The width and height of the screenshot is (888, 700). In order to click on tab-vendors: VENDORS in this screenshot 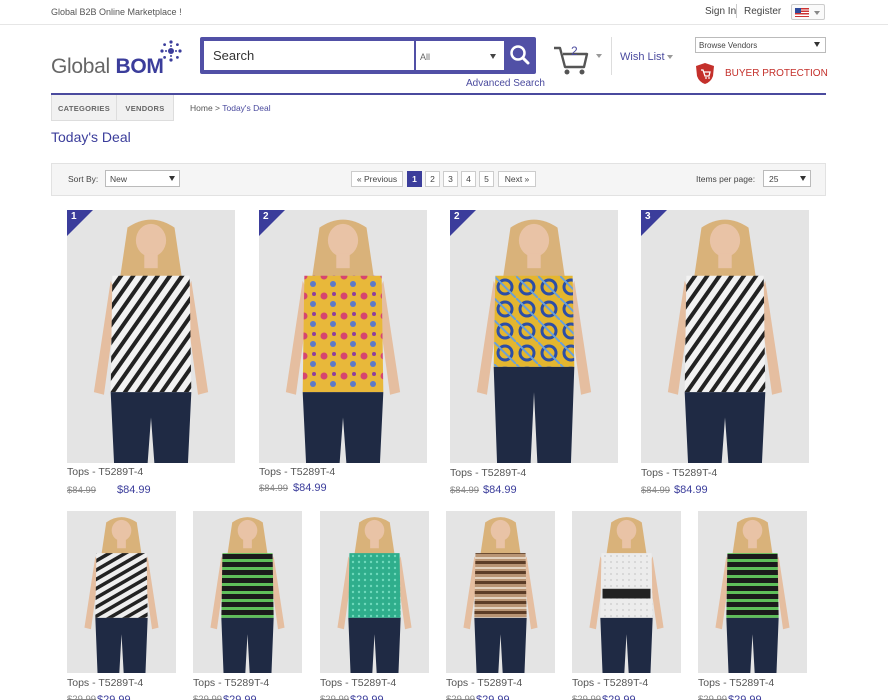, I will do `click(145, 108)`.